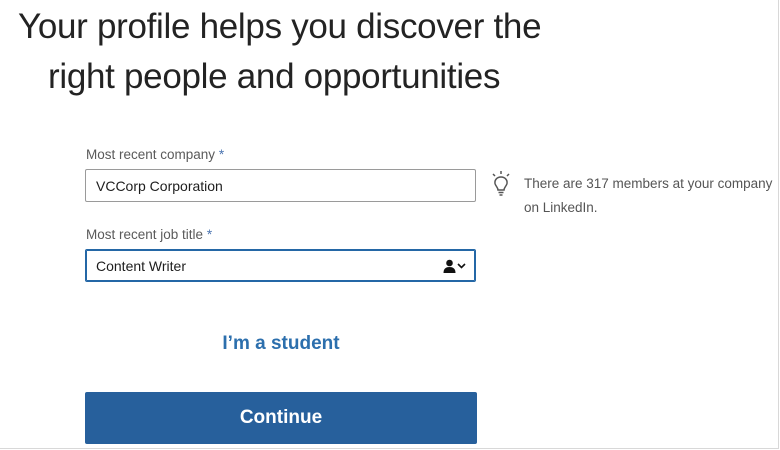  What do you see at coordinates (280, 265) in the screenshot?
I see `job-title-input` at bounding box center [280, 265].